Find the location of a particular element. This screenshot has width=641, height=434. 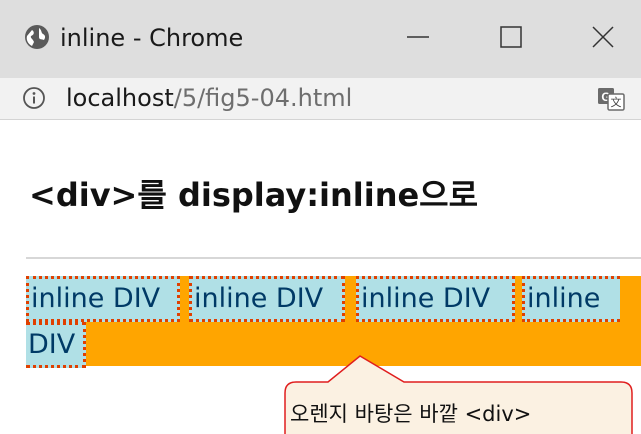

outer-div-background-row2 is located at coordinates (333, 343).